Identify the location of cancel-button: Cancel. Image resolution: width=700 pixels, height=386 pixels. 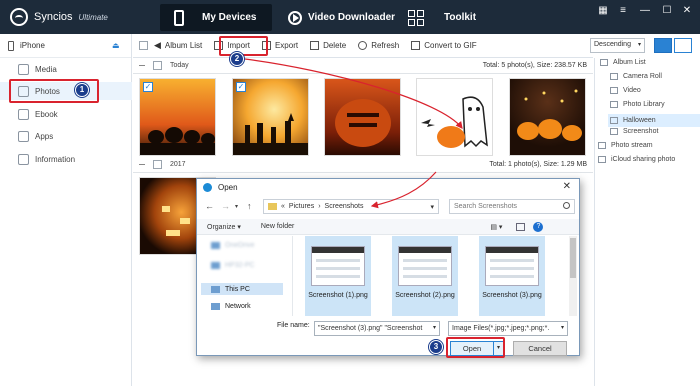
(540, 348).